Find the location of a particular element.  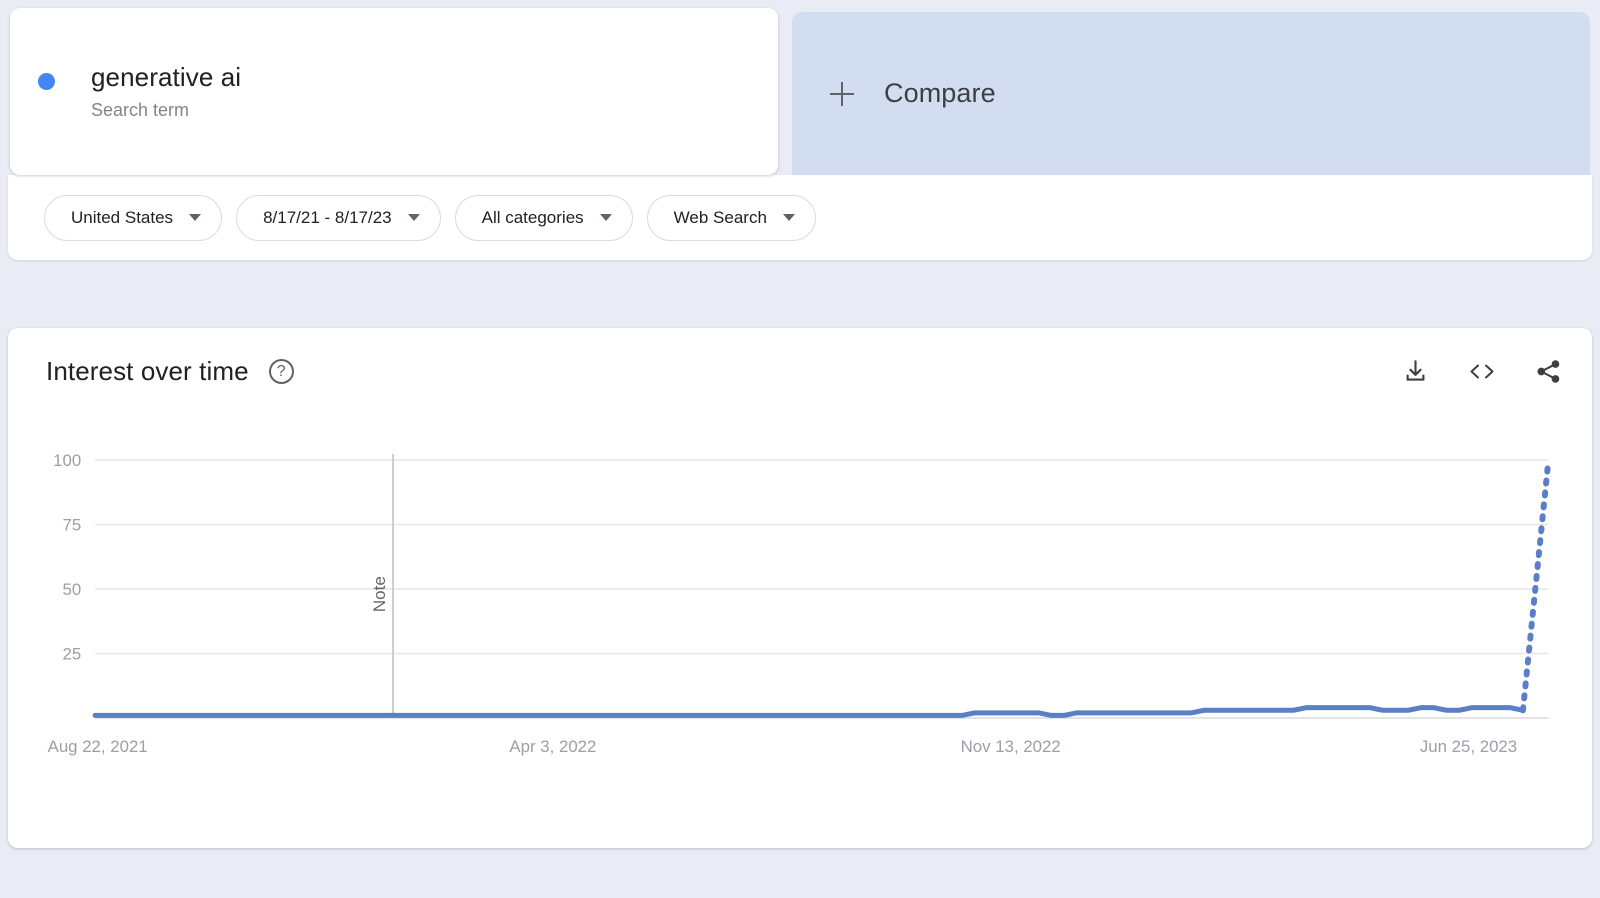

filter-category: All categories is located at coordinates (543, 217).